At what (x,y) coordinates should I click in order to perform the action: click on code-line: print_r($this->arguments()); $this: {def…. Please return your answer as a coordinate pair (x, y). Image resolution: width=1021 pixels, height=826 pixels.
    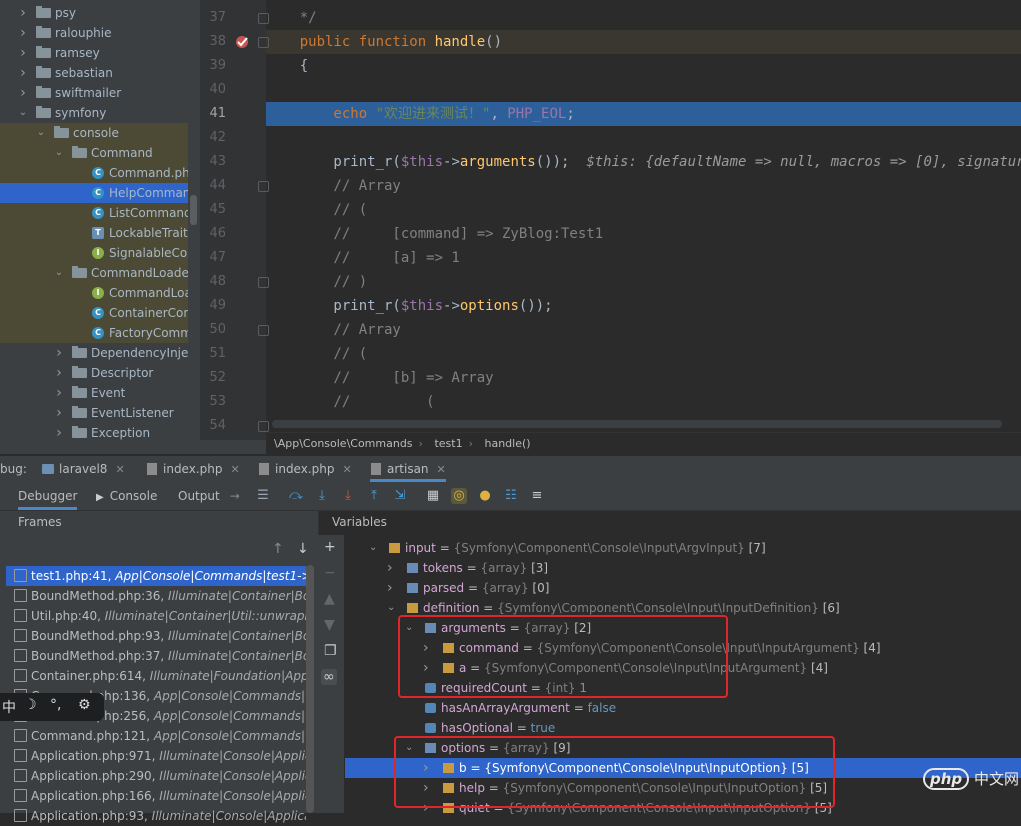
    Looking at the image, I should click on (643, 162).